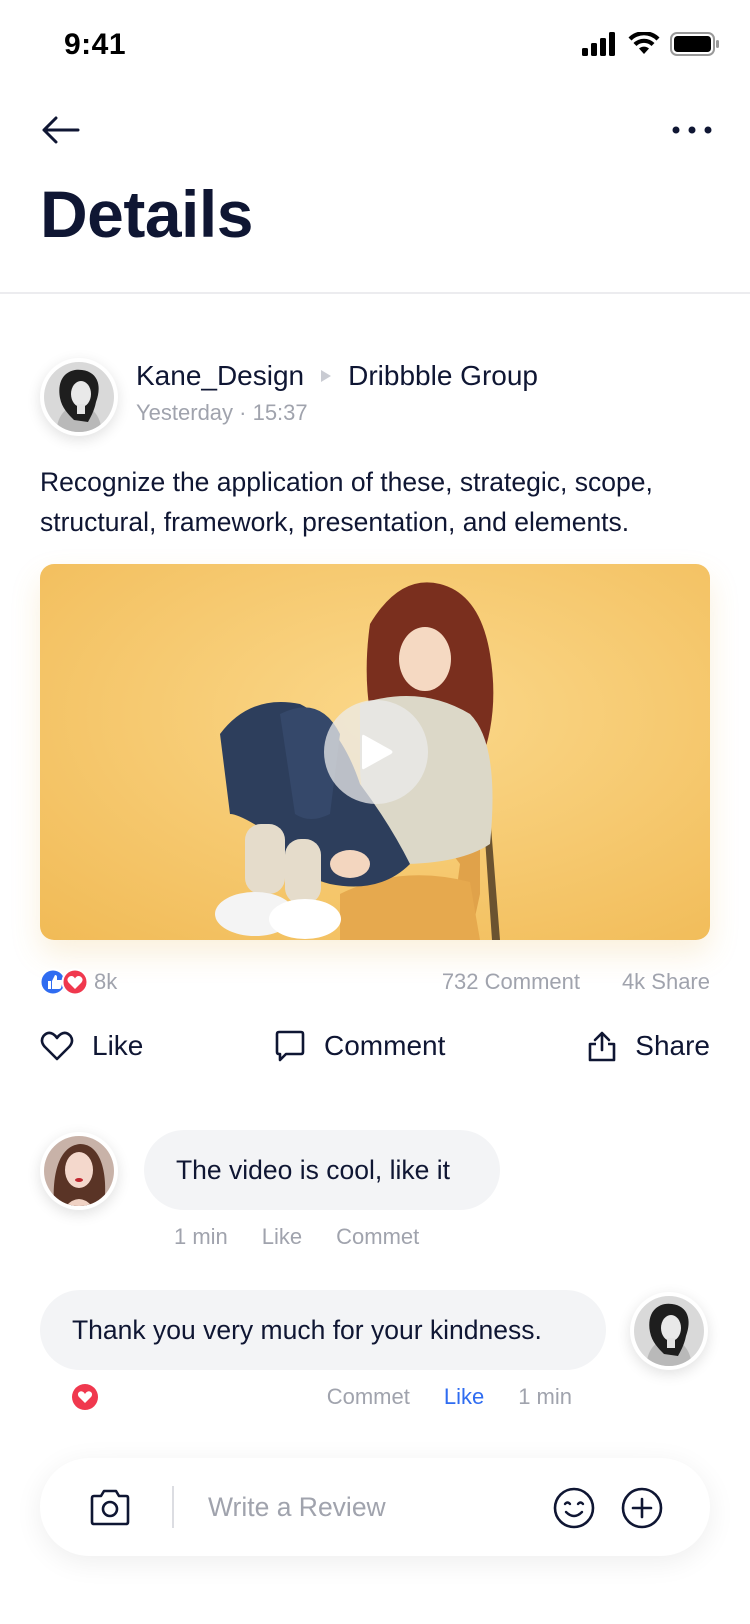 This screenshot has height=1624, width=750. Describe the element at coordinates (672, 1045) in the screenshot. I see `share-label: Share` at that location.